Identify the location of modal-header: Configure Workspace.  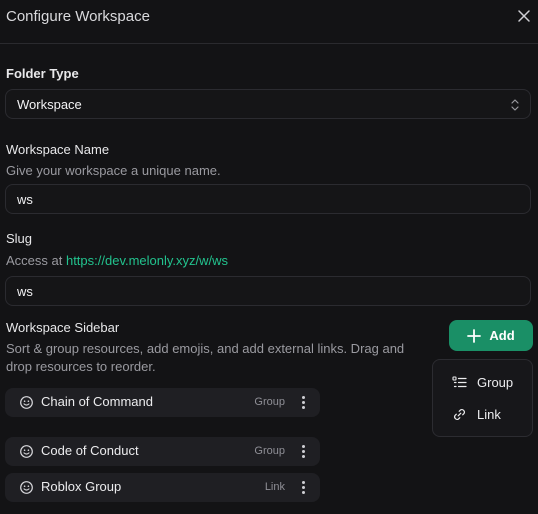
(269, 22).